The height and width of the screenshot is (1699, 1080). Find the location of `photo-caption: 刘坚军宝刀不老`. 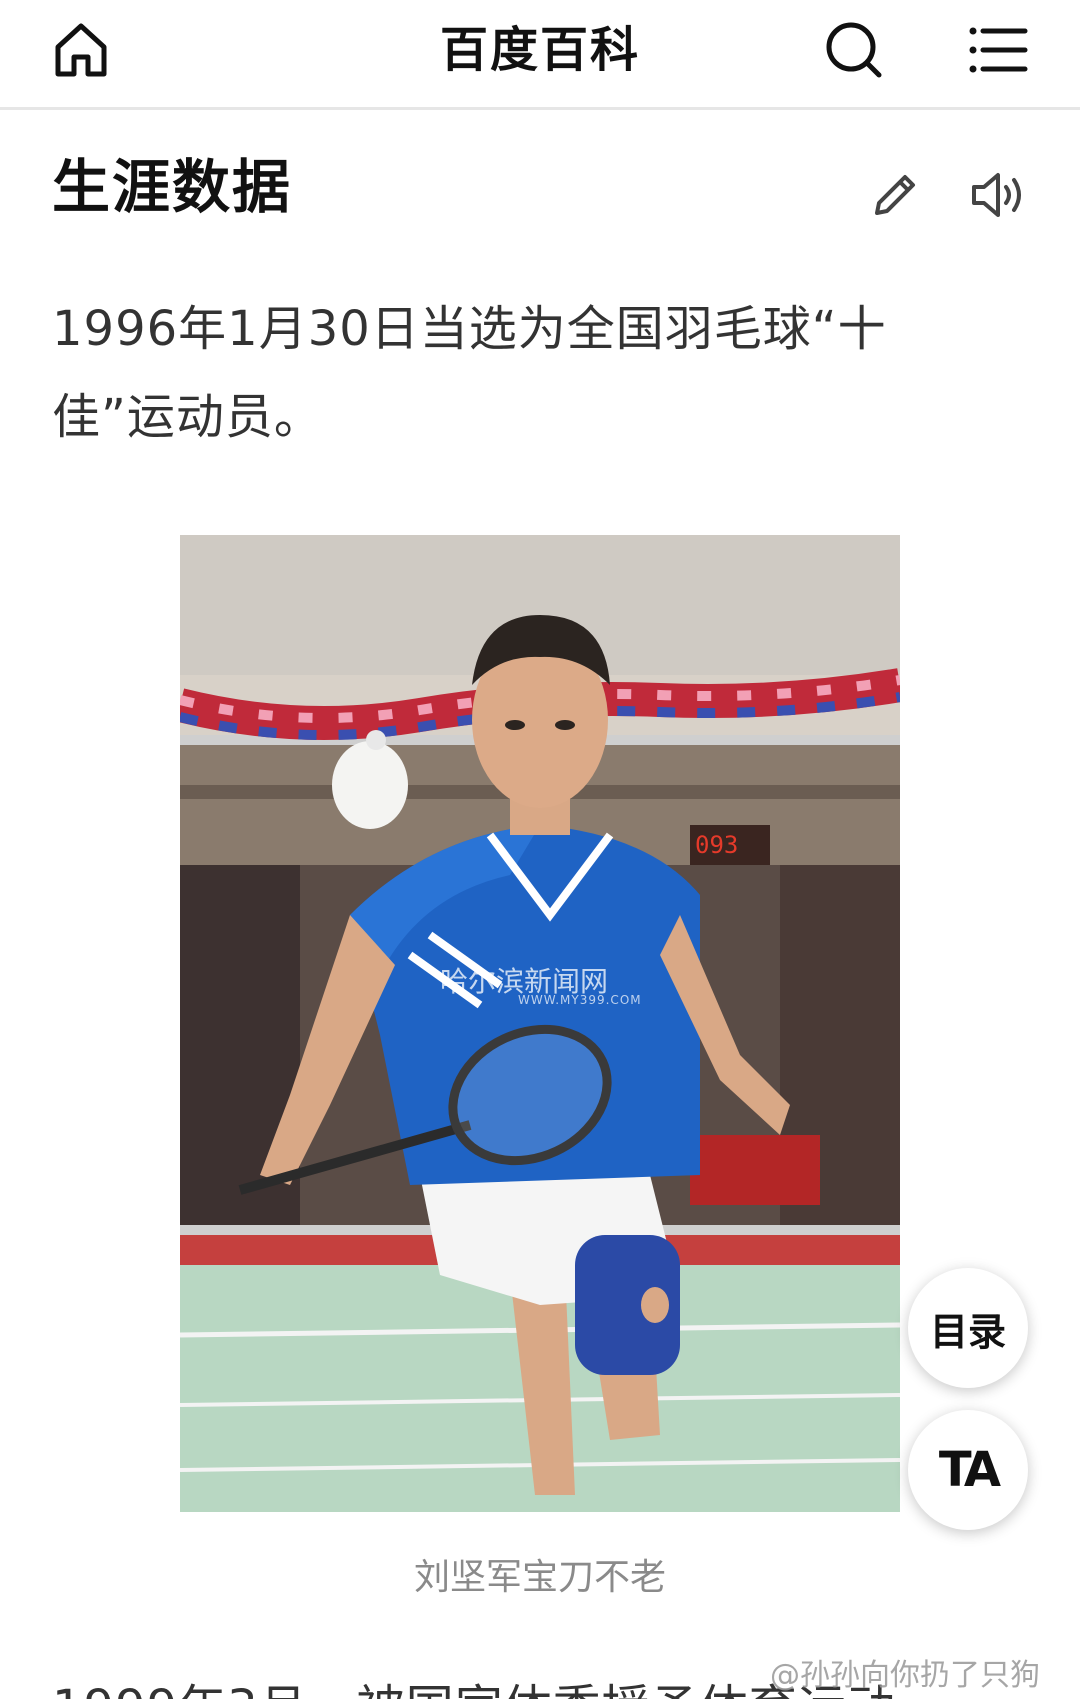

photo-caption: 刘坚军宝刀不老 is located at coordinates (539, 1577).